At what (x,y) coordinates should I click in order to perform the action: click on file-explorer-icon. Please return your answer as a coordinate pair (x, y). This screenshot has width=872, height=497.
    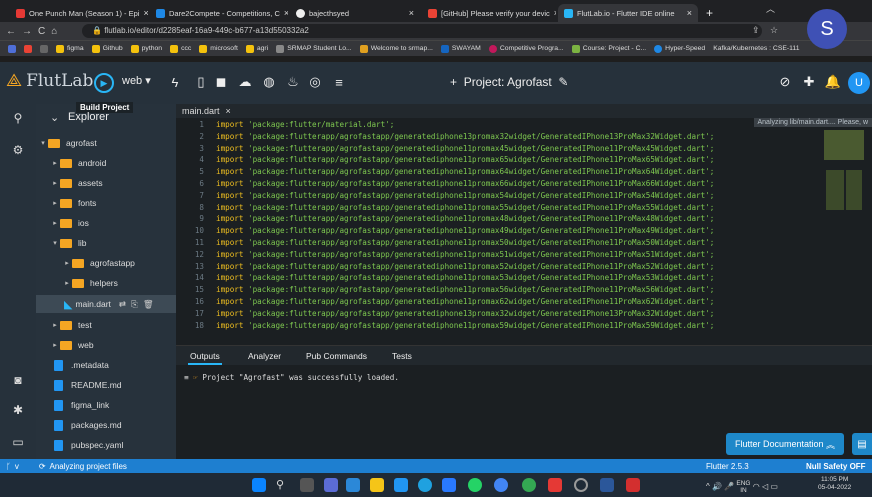
    Looking at the image, I should click on (377, 485).